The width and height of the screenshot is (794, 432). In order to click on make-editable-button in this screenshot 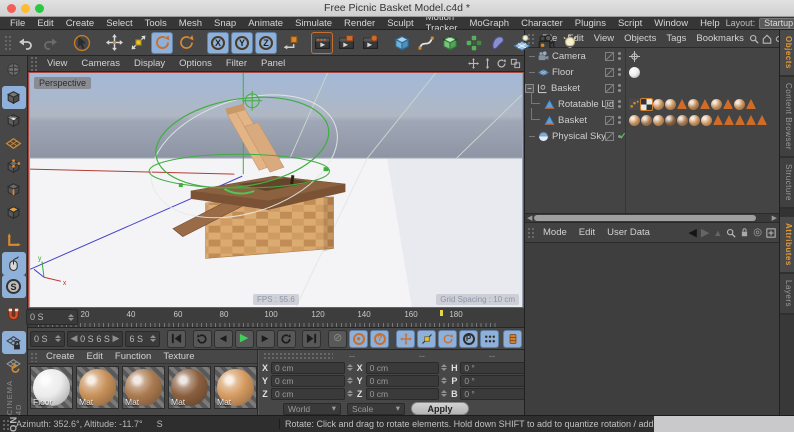, I will do `click(14, 69)`.